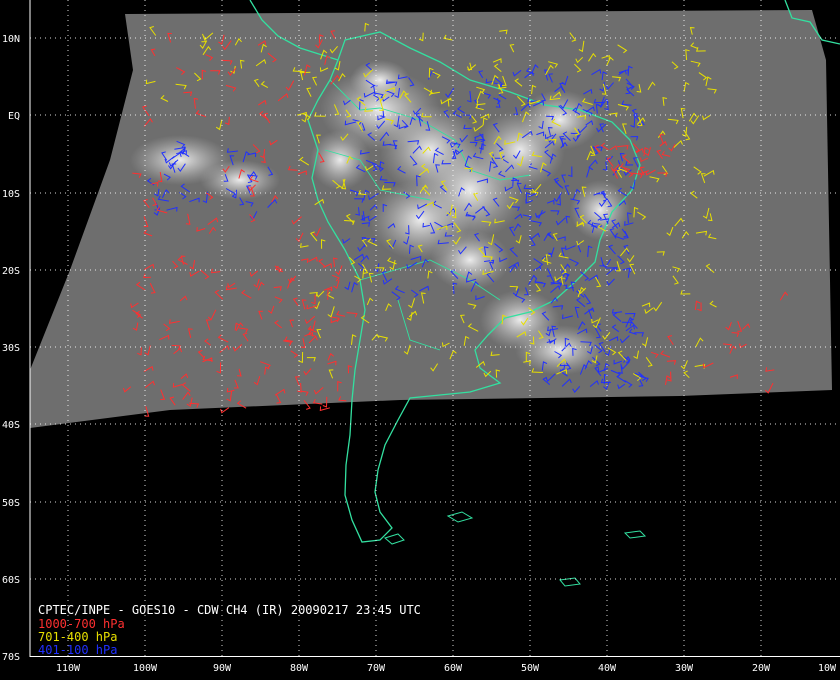 This screenshot has height=680, width=840. What do you see at coordinates (453, 668) in the screenshot?
I see `lon-label: 60W` at bounding box center [453, 668].